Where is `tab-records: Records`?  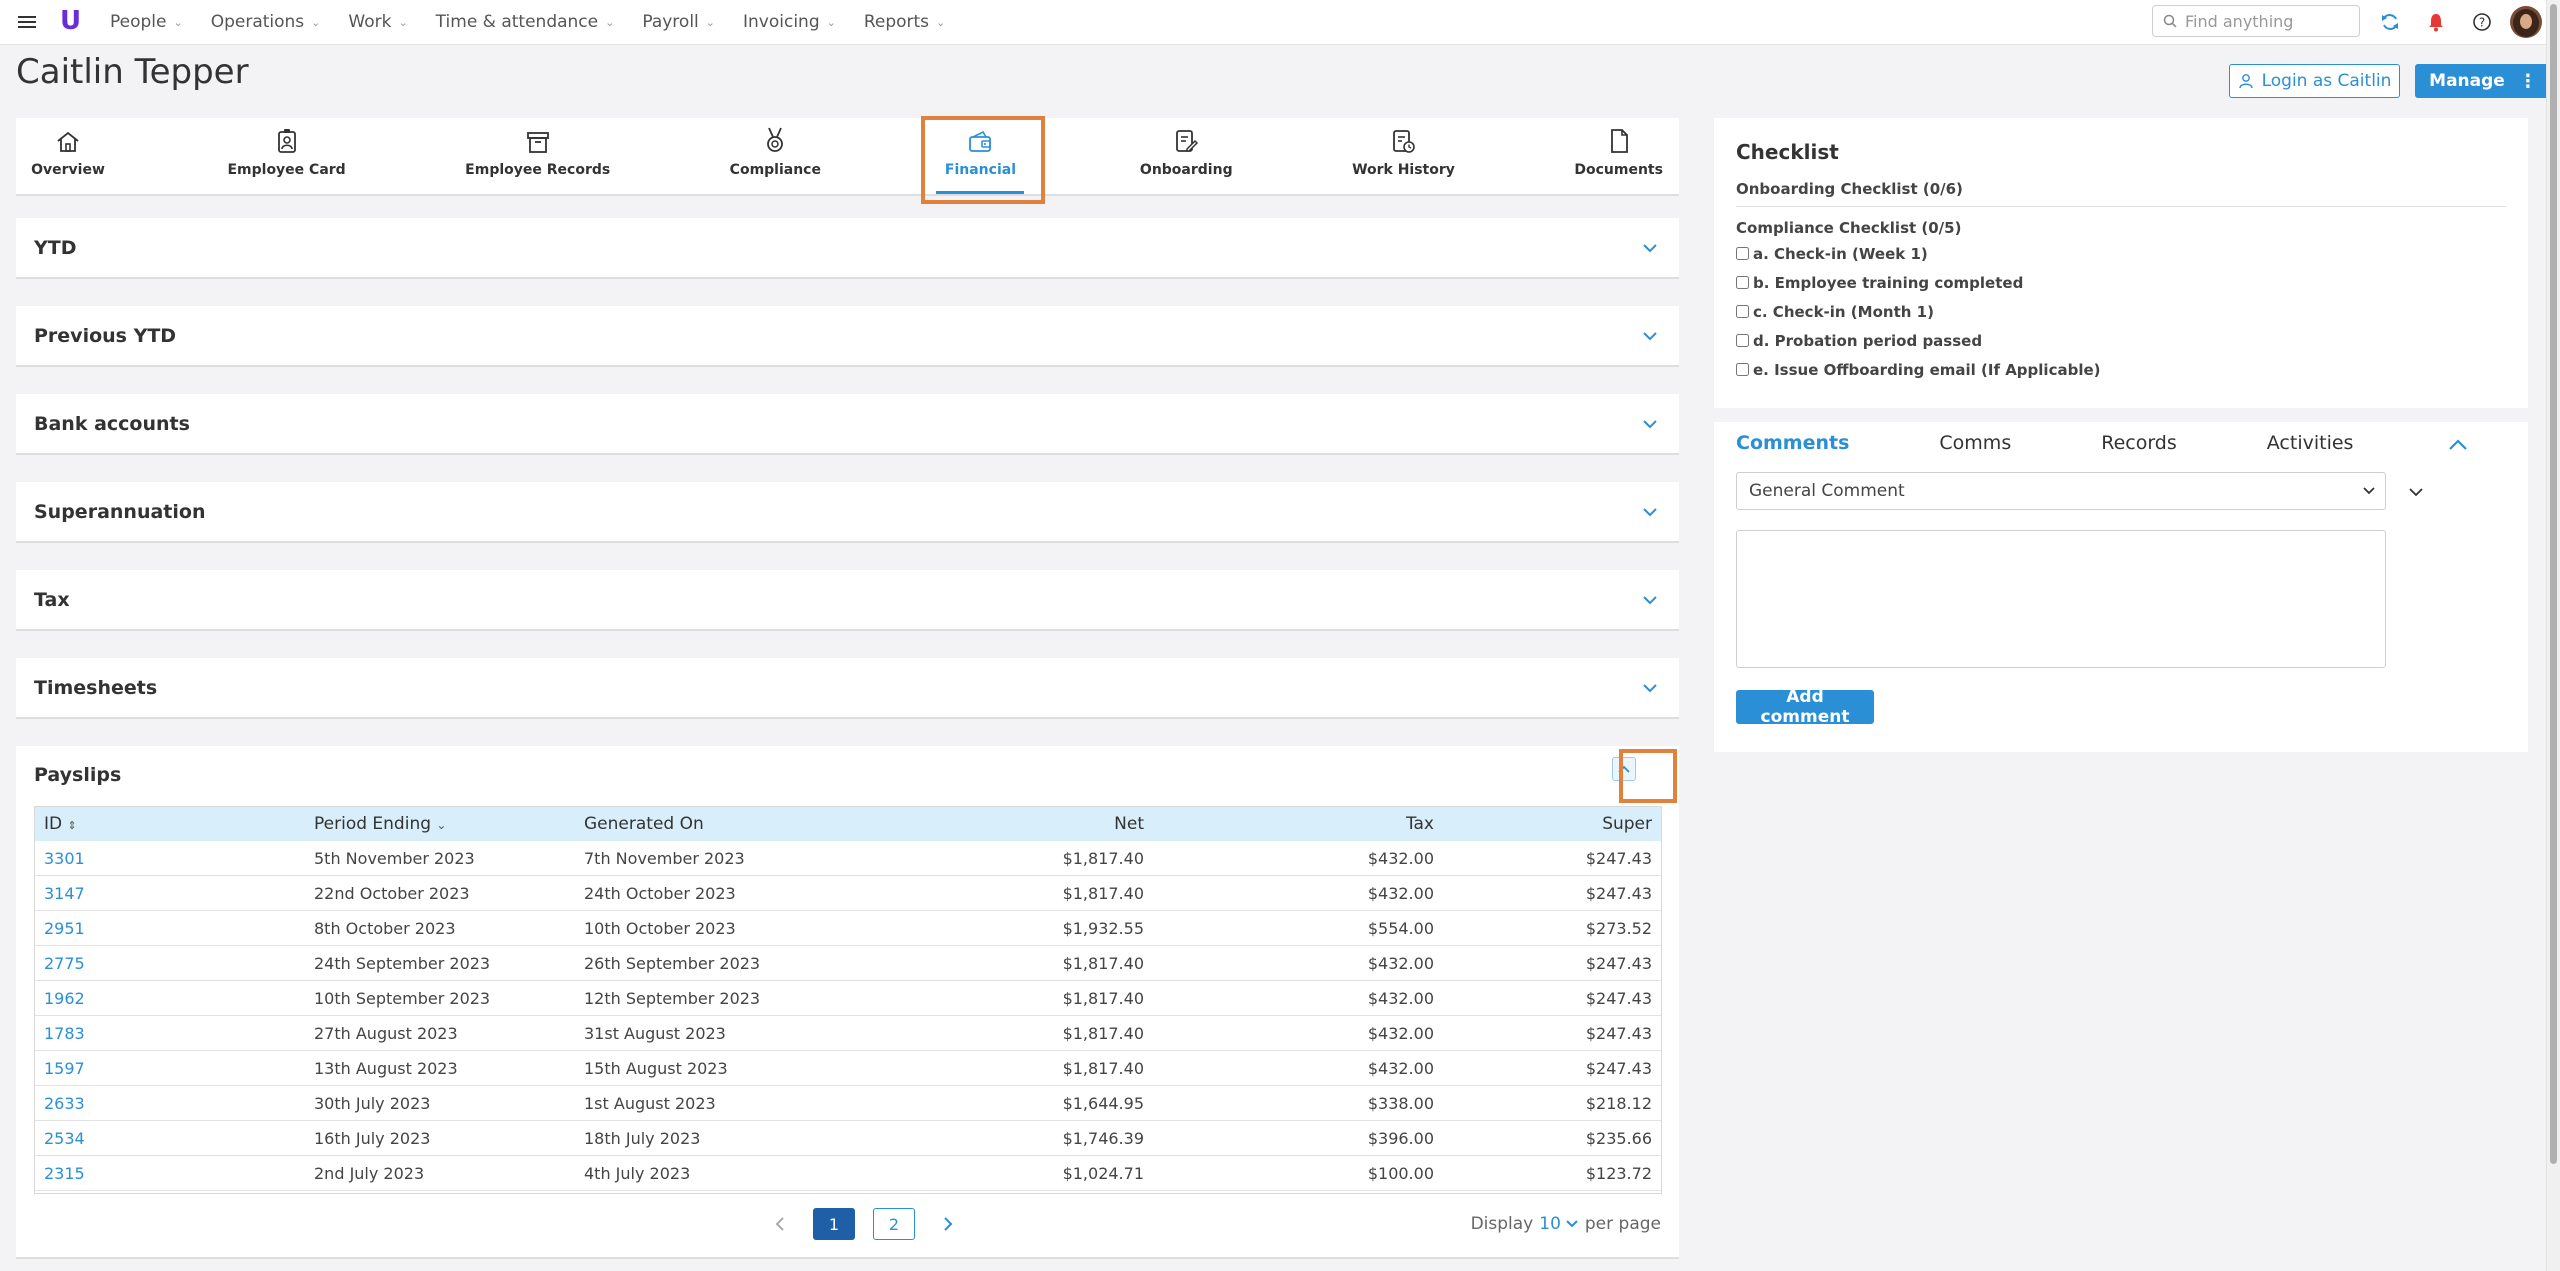 tab-records: Records is located at coordinates (2139, 443).